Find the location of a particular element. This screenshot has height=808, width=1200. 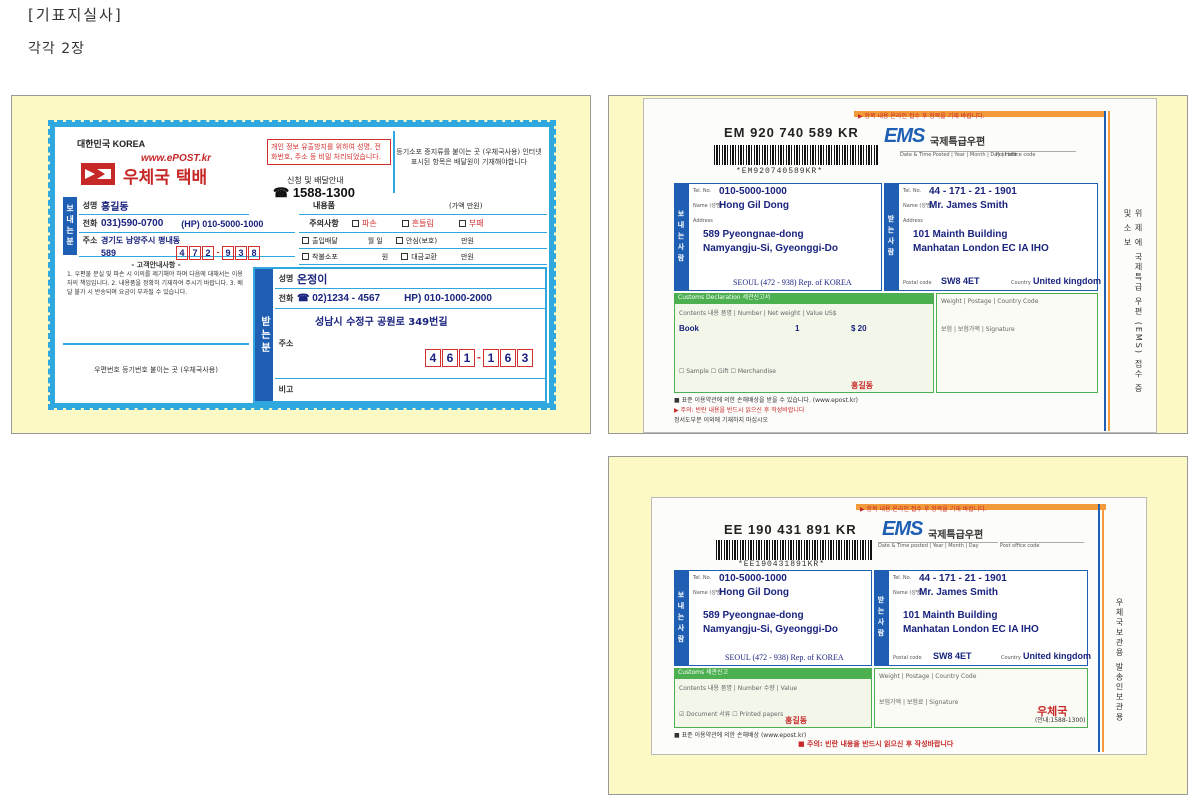

ems2-to-tel-label: Tel. No. is located at coordinates (902, 578).